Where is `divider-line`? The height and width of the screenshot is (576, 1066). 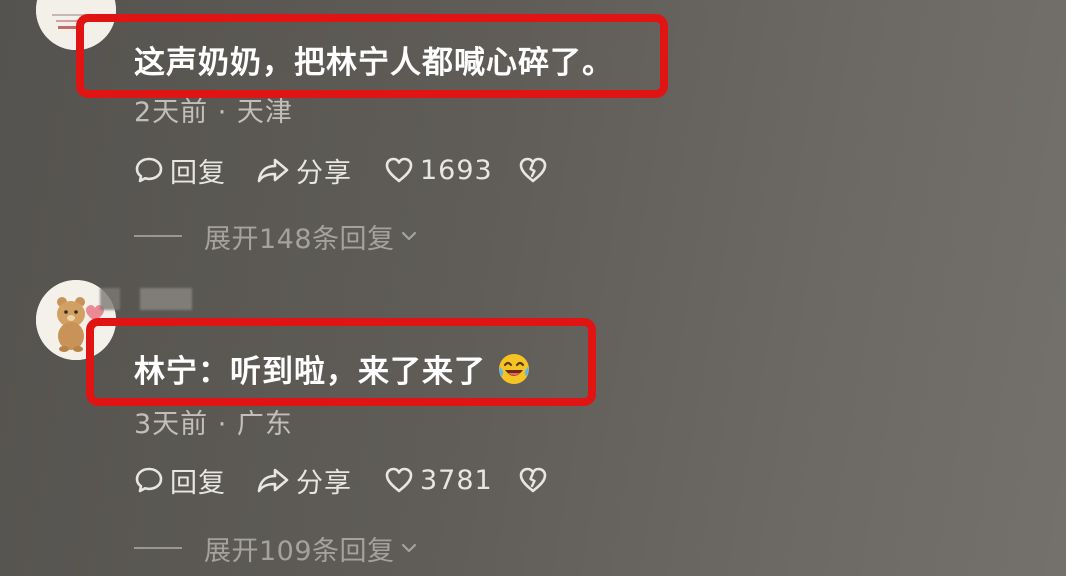 divider-line is located at coordinates (158, 548).